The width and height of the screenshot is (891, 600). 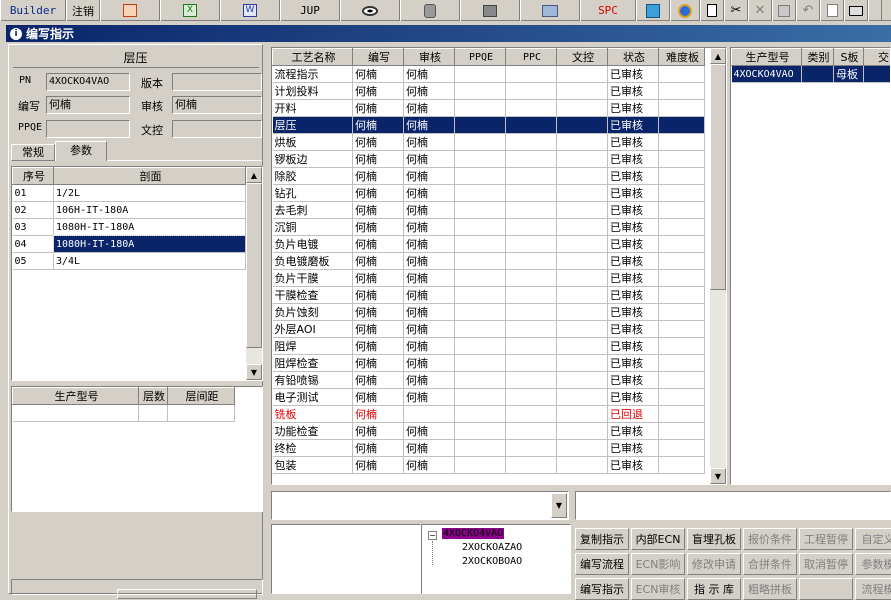 I want to click on table-row: 阻焊何楠何楠已审核, so click(x=489, y=346).